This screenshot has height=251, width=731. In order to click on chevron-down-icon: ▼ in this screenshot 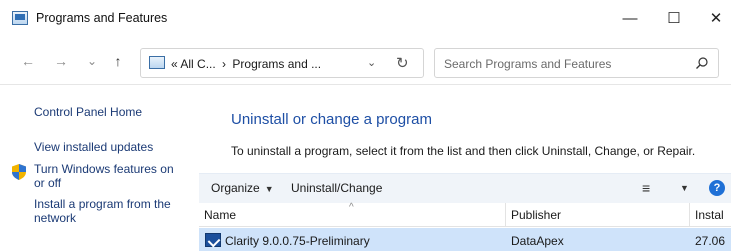, I will do `click(269, 189)`.